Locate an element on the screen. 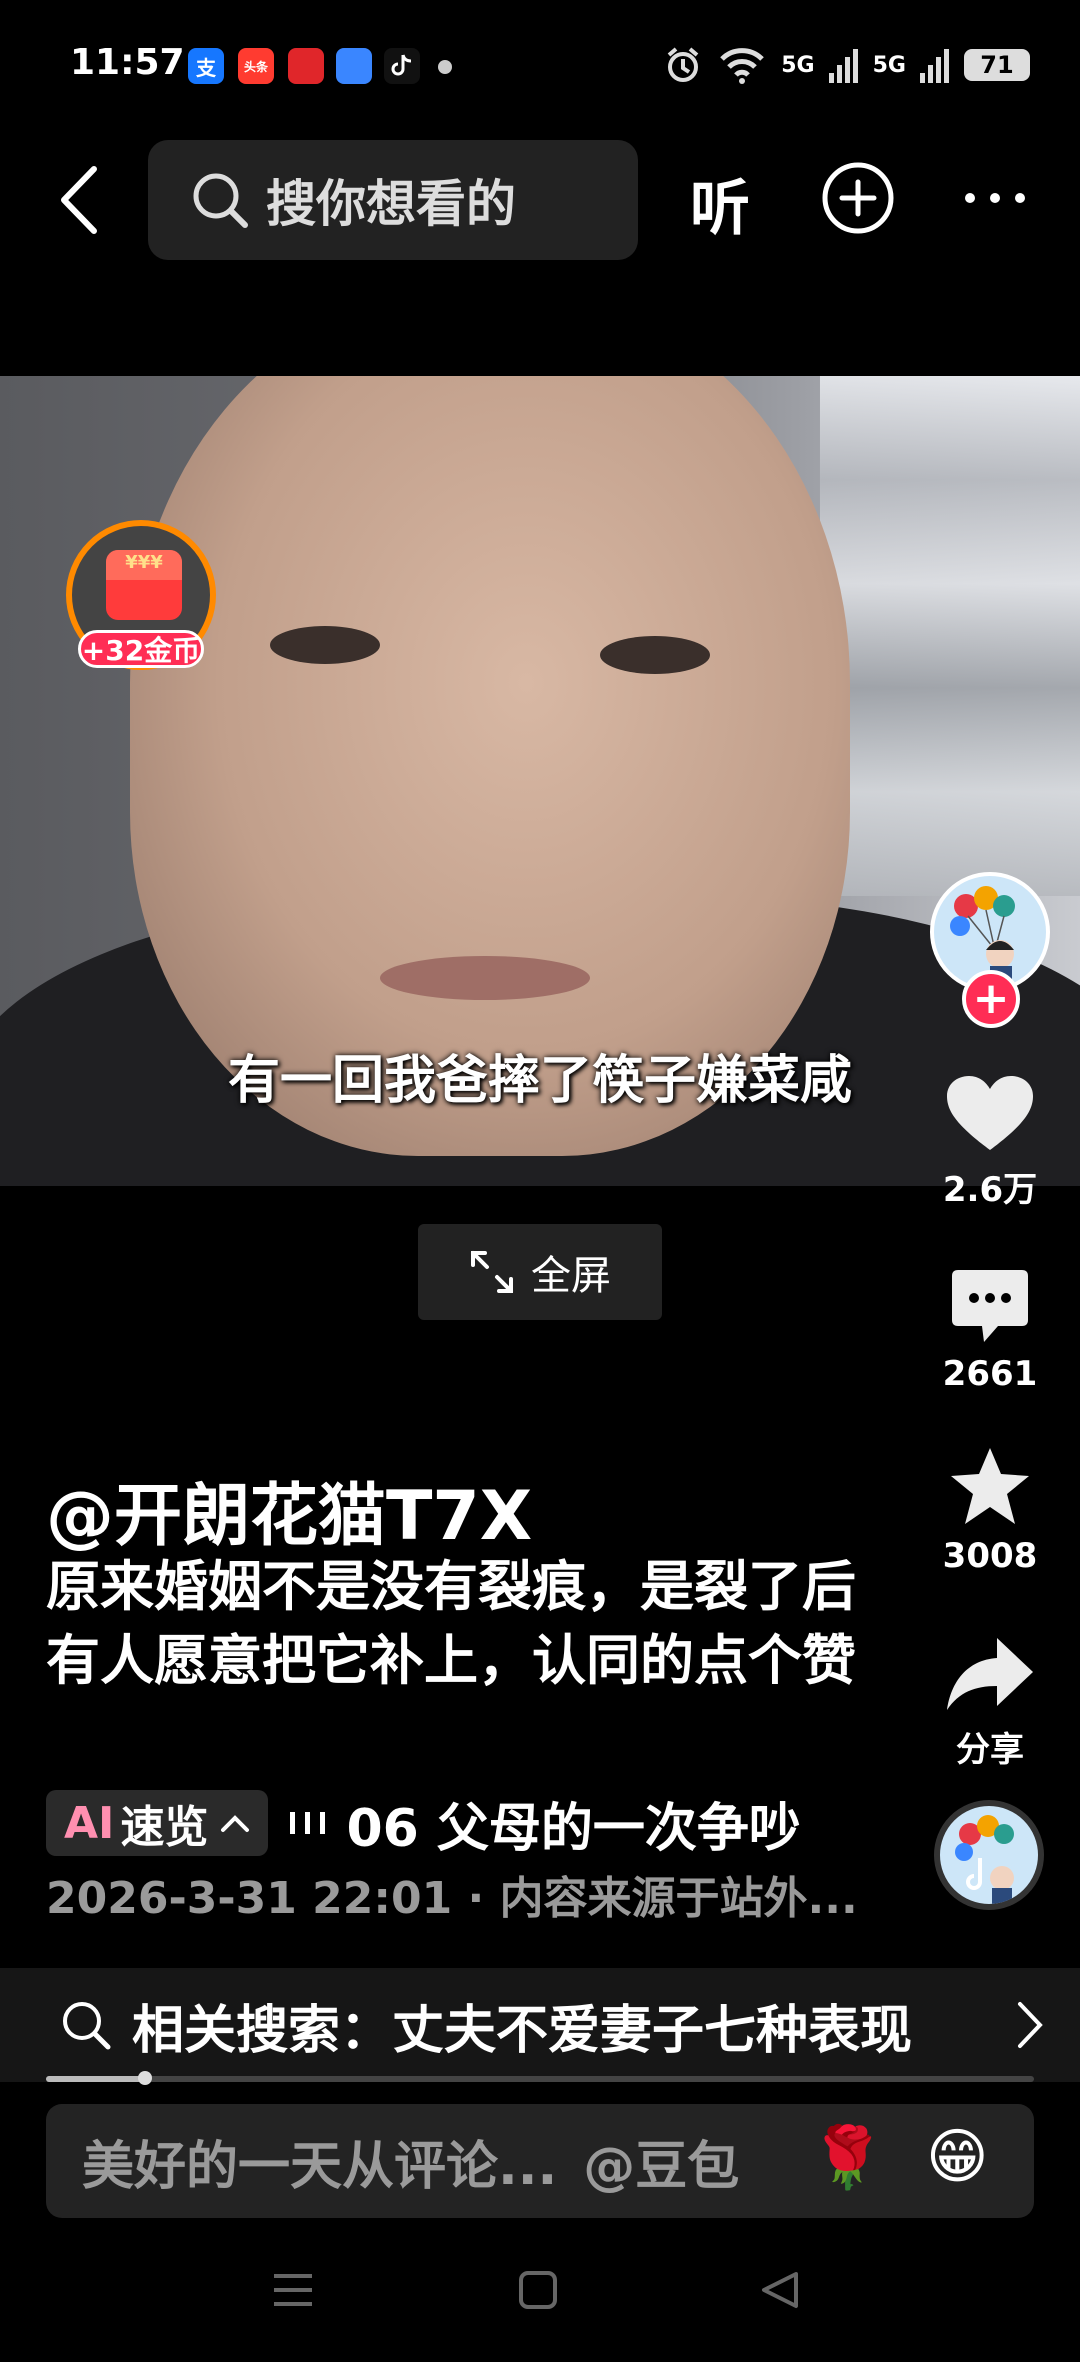 The image size is (1080, 2362). related-search-label: 相关搜索：丈夫不爱妻子七种表现 is located at coordinates (522, 2030).